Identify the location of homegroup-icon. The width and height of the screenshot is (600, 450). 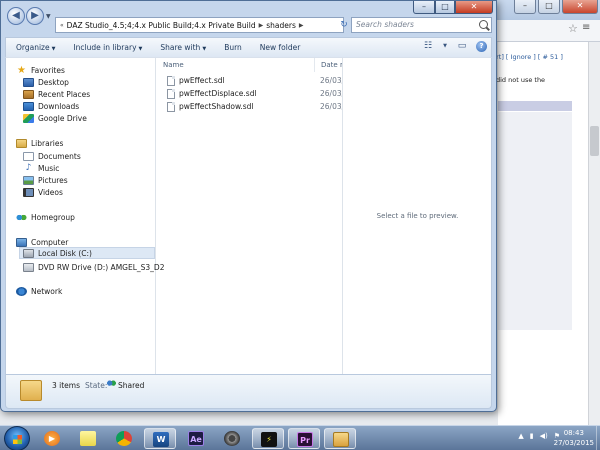
(21, 217).